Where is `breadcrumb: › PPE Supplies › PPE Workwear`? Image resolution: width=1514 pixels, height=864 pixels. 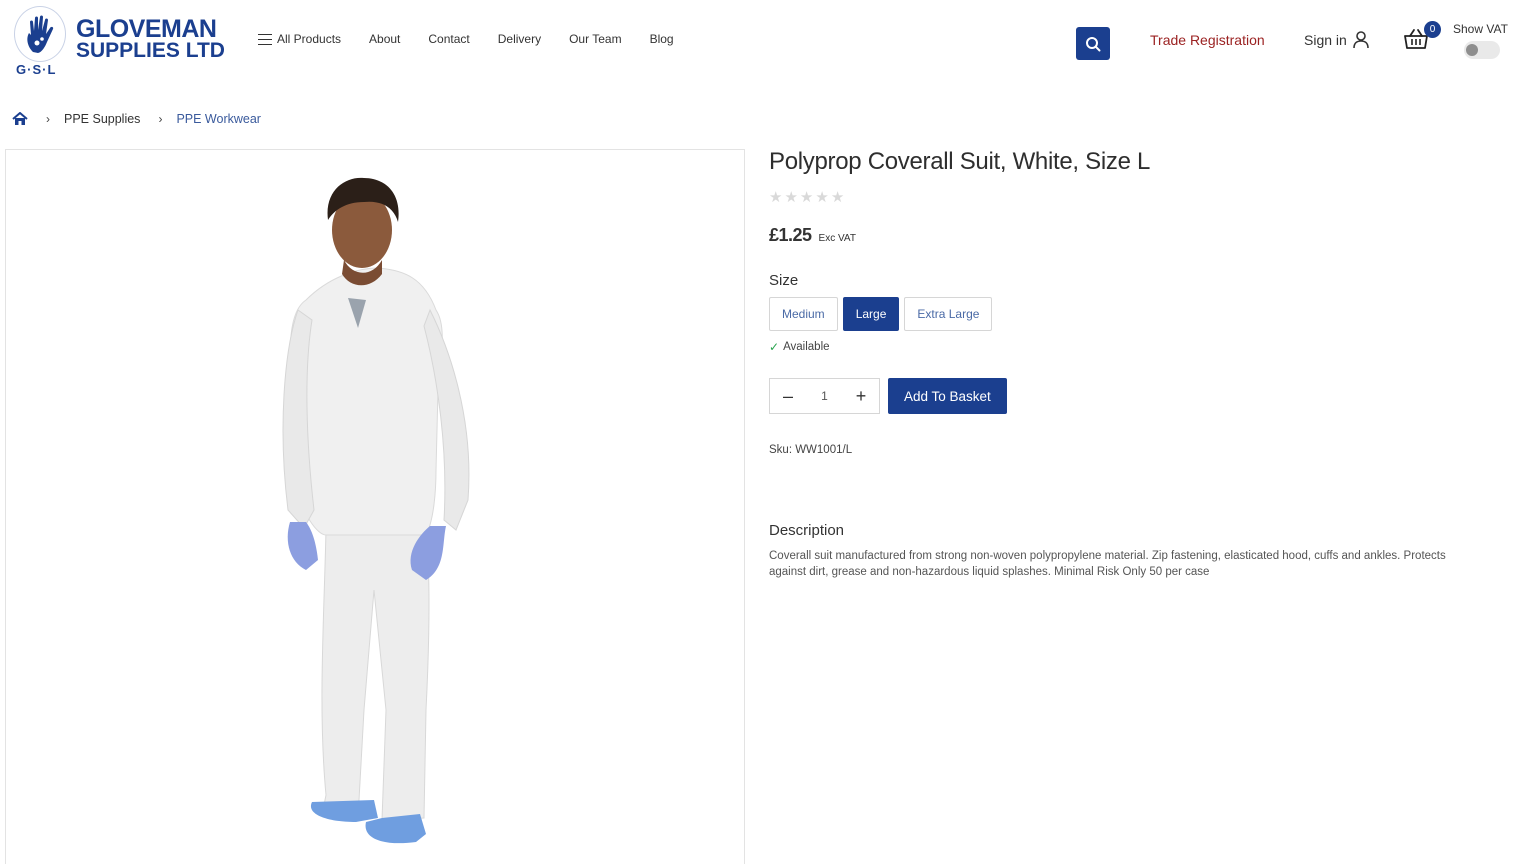
breadcrumb: › PPE Supplies › PPE Workwear is located at coordinates (136, 119).